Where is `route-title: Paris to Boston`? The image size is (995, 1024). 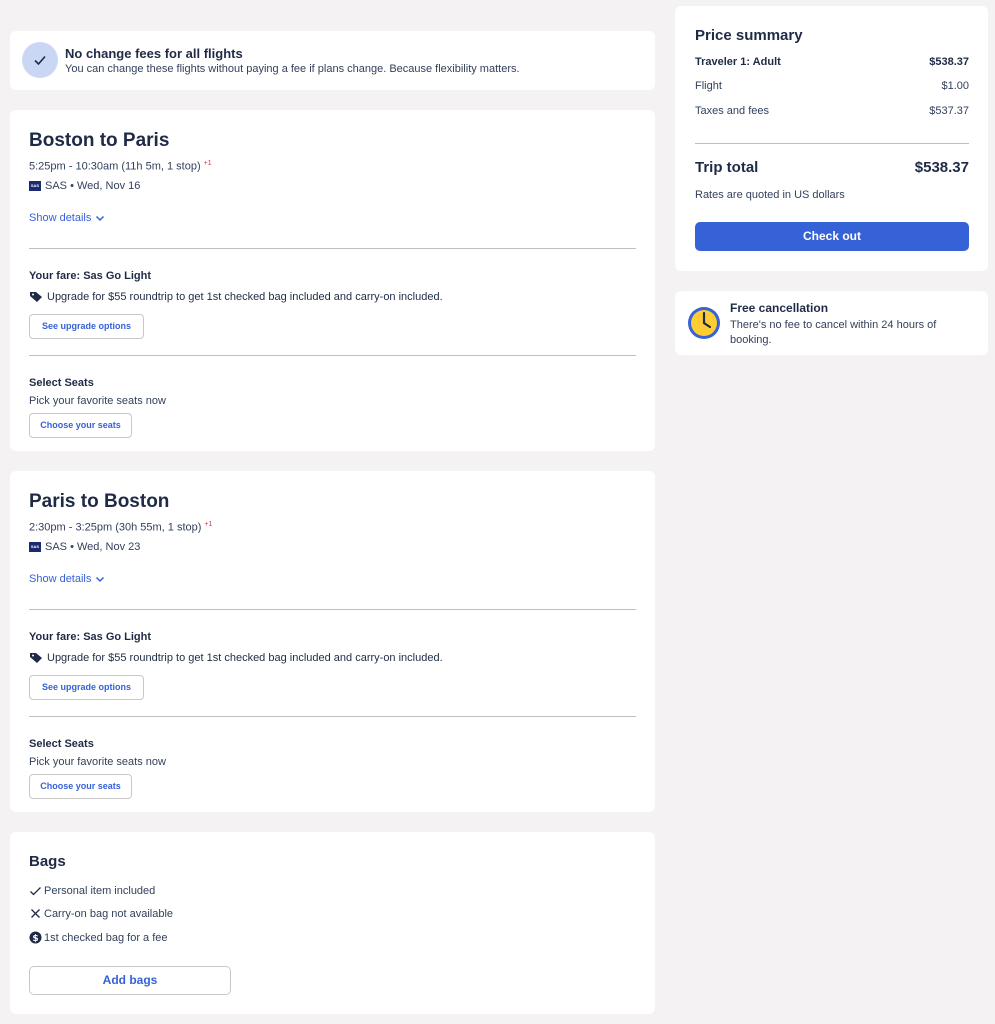
route-title: Paris to Boston is located at coordinates (99, 501).